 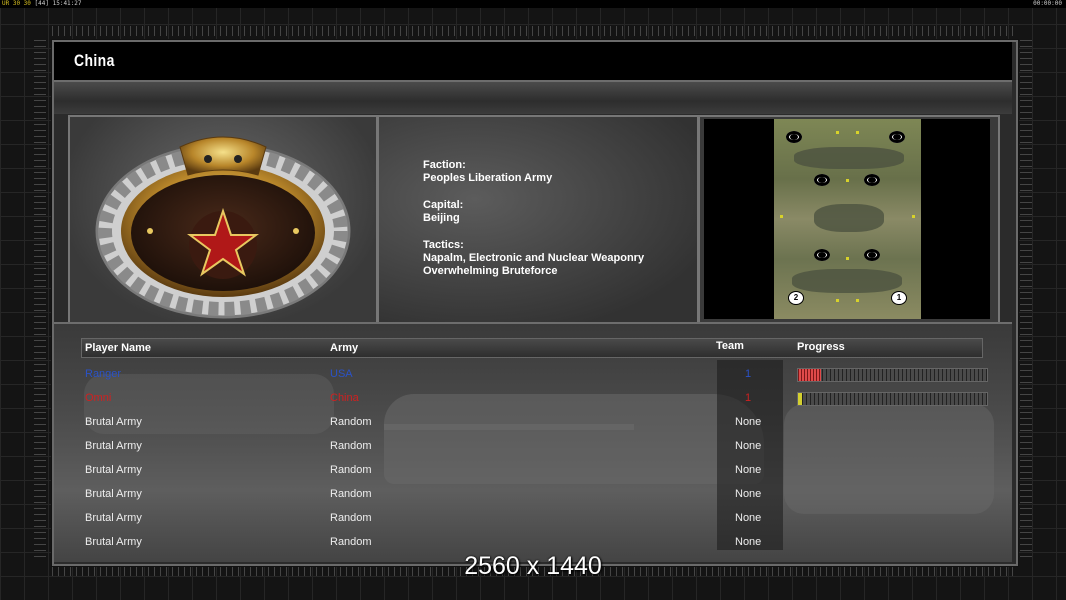 What do you see at coordinates (344, 398) in the screenshot?
I see `player-army: China` at bounding box center [344, 398].